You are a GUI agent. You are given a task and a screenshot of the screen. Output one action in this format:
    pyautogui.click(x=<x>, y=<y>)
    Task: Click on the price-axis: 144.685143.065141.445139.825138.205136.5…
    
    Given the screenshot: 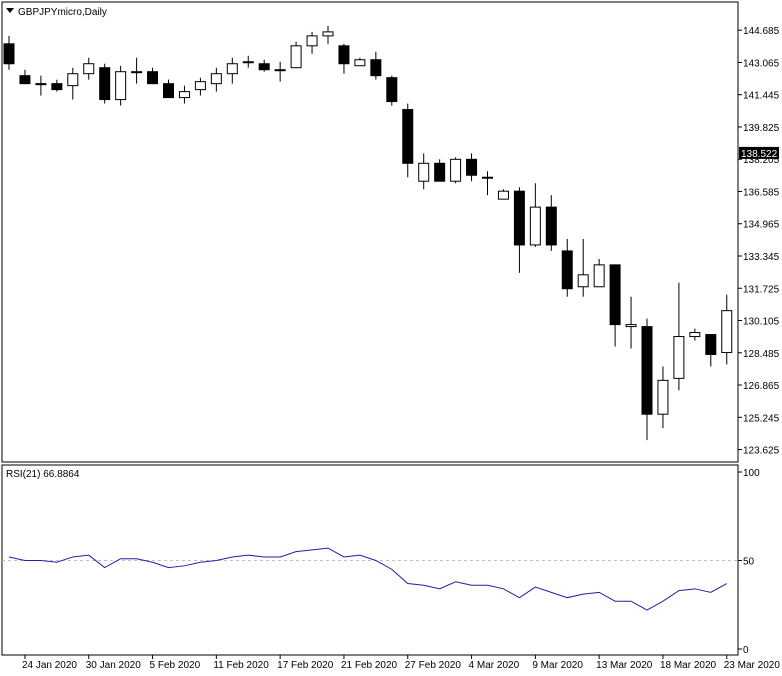 What is the action you would take?
    pyautogui.click(x=759, y=241)
    